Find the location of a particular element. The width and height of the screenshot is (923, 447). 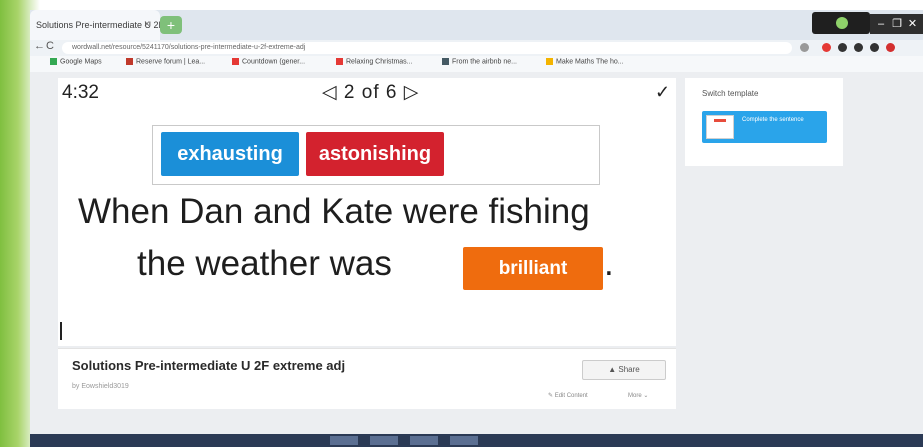

browser-tab: Solutions Pre-intermediate U 2F is located at coordinates (95, 25).